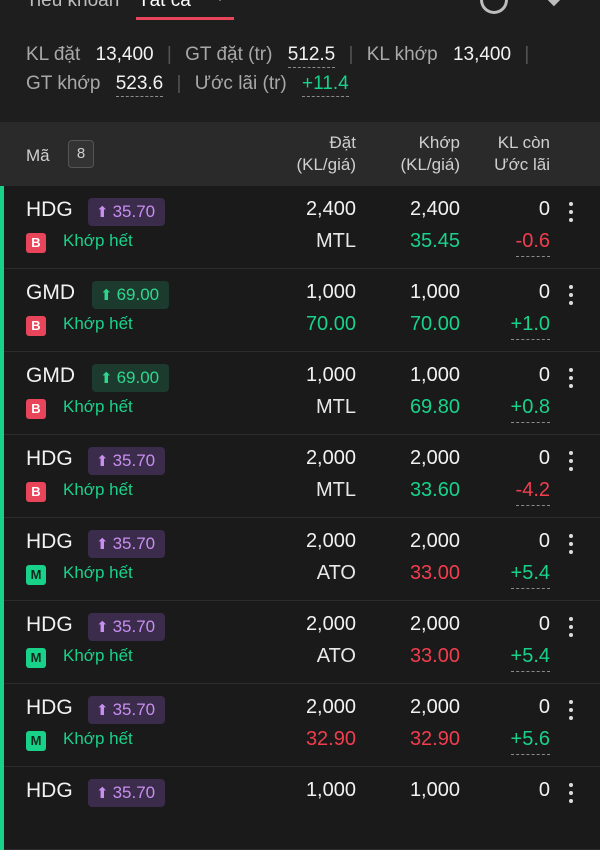 This screenshot has height=850, width=600. I want to click on matched-price: 32.90, so click(434, 739).